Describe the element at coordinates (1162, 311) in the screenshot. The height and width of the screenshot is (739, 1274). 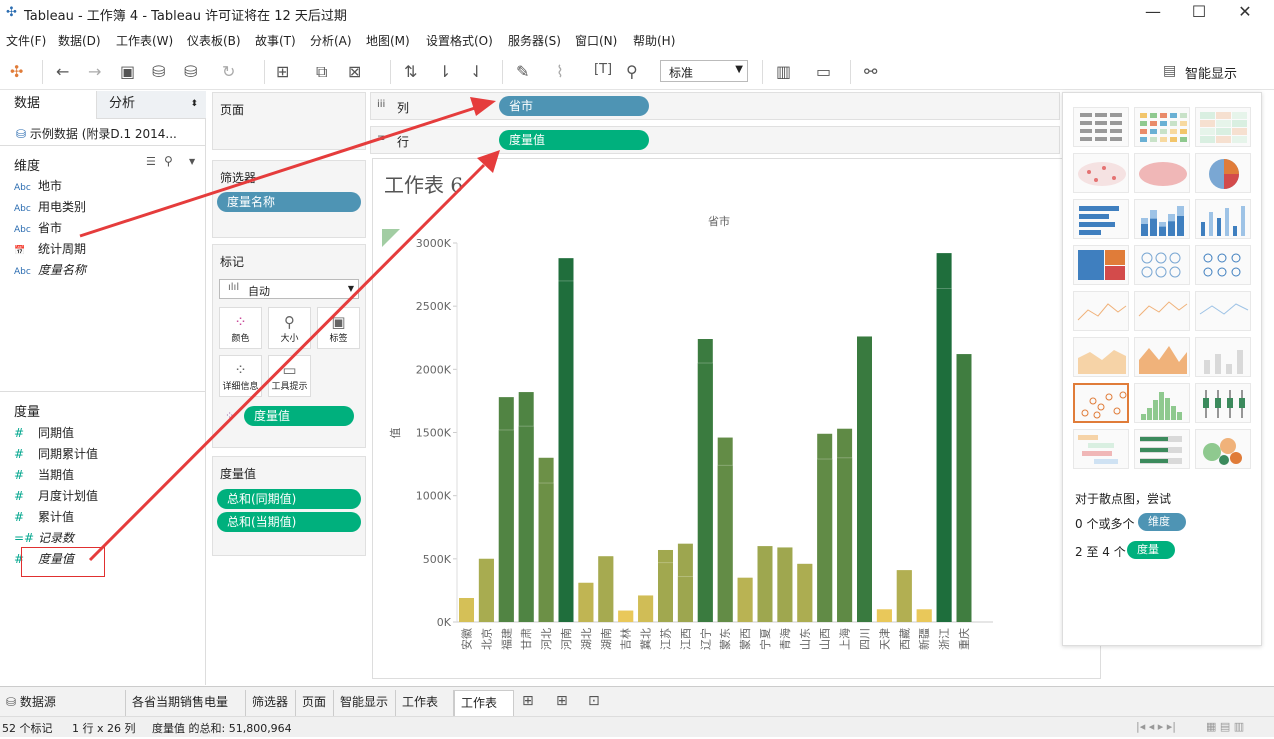
I see `discrete-lines-thumbnail` at that location.